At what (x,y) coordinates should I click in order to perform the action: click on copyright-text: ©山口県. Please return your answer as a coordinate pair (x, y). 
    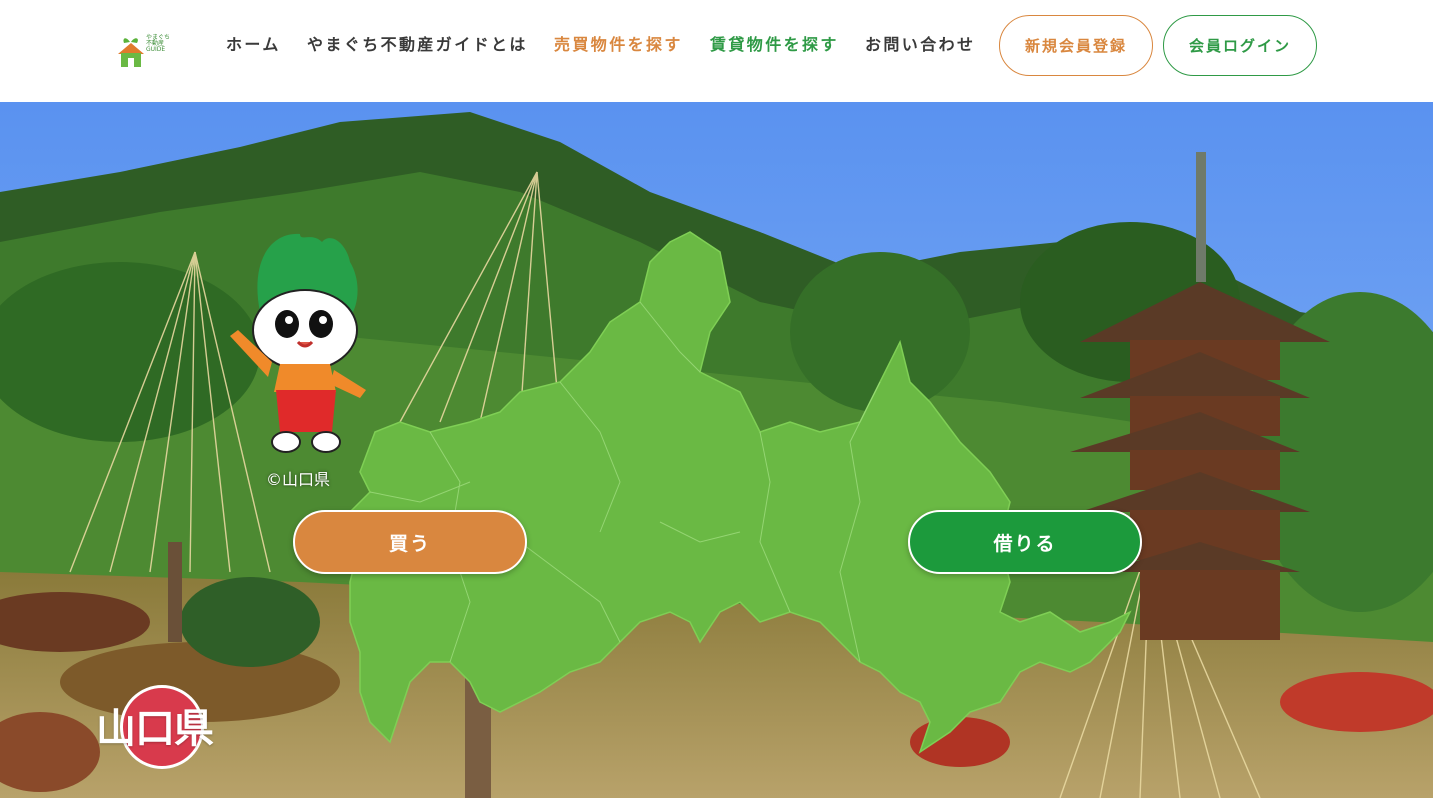
    Looking at the image, I should click on (298, 479).